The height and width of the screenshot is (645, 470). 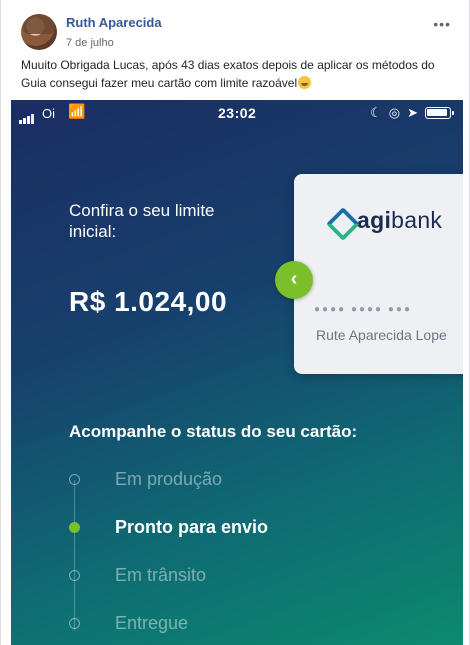 What do you see at coordinates (294, 280) in the screenshot?
I see `chevron-left-button: ‹` at bounding box center [294, 280].